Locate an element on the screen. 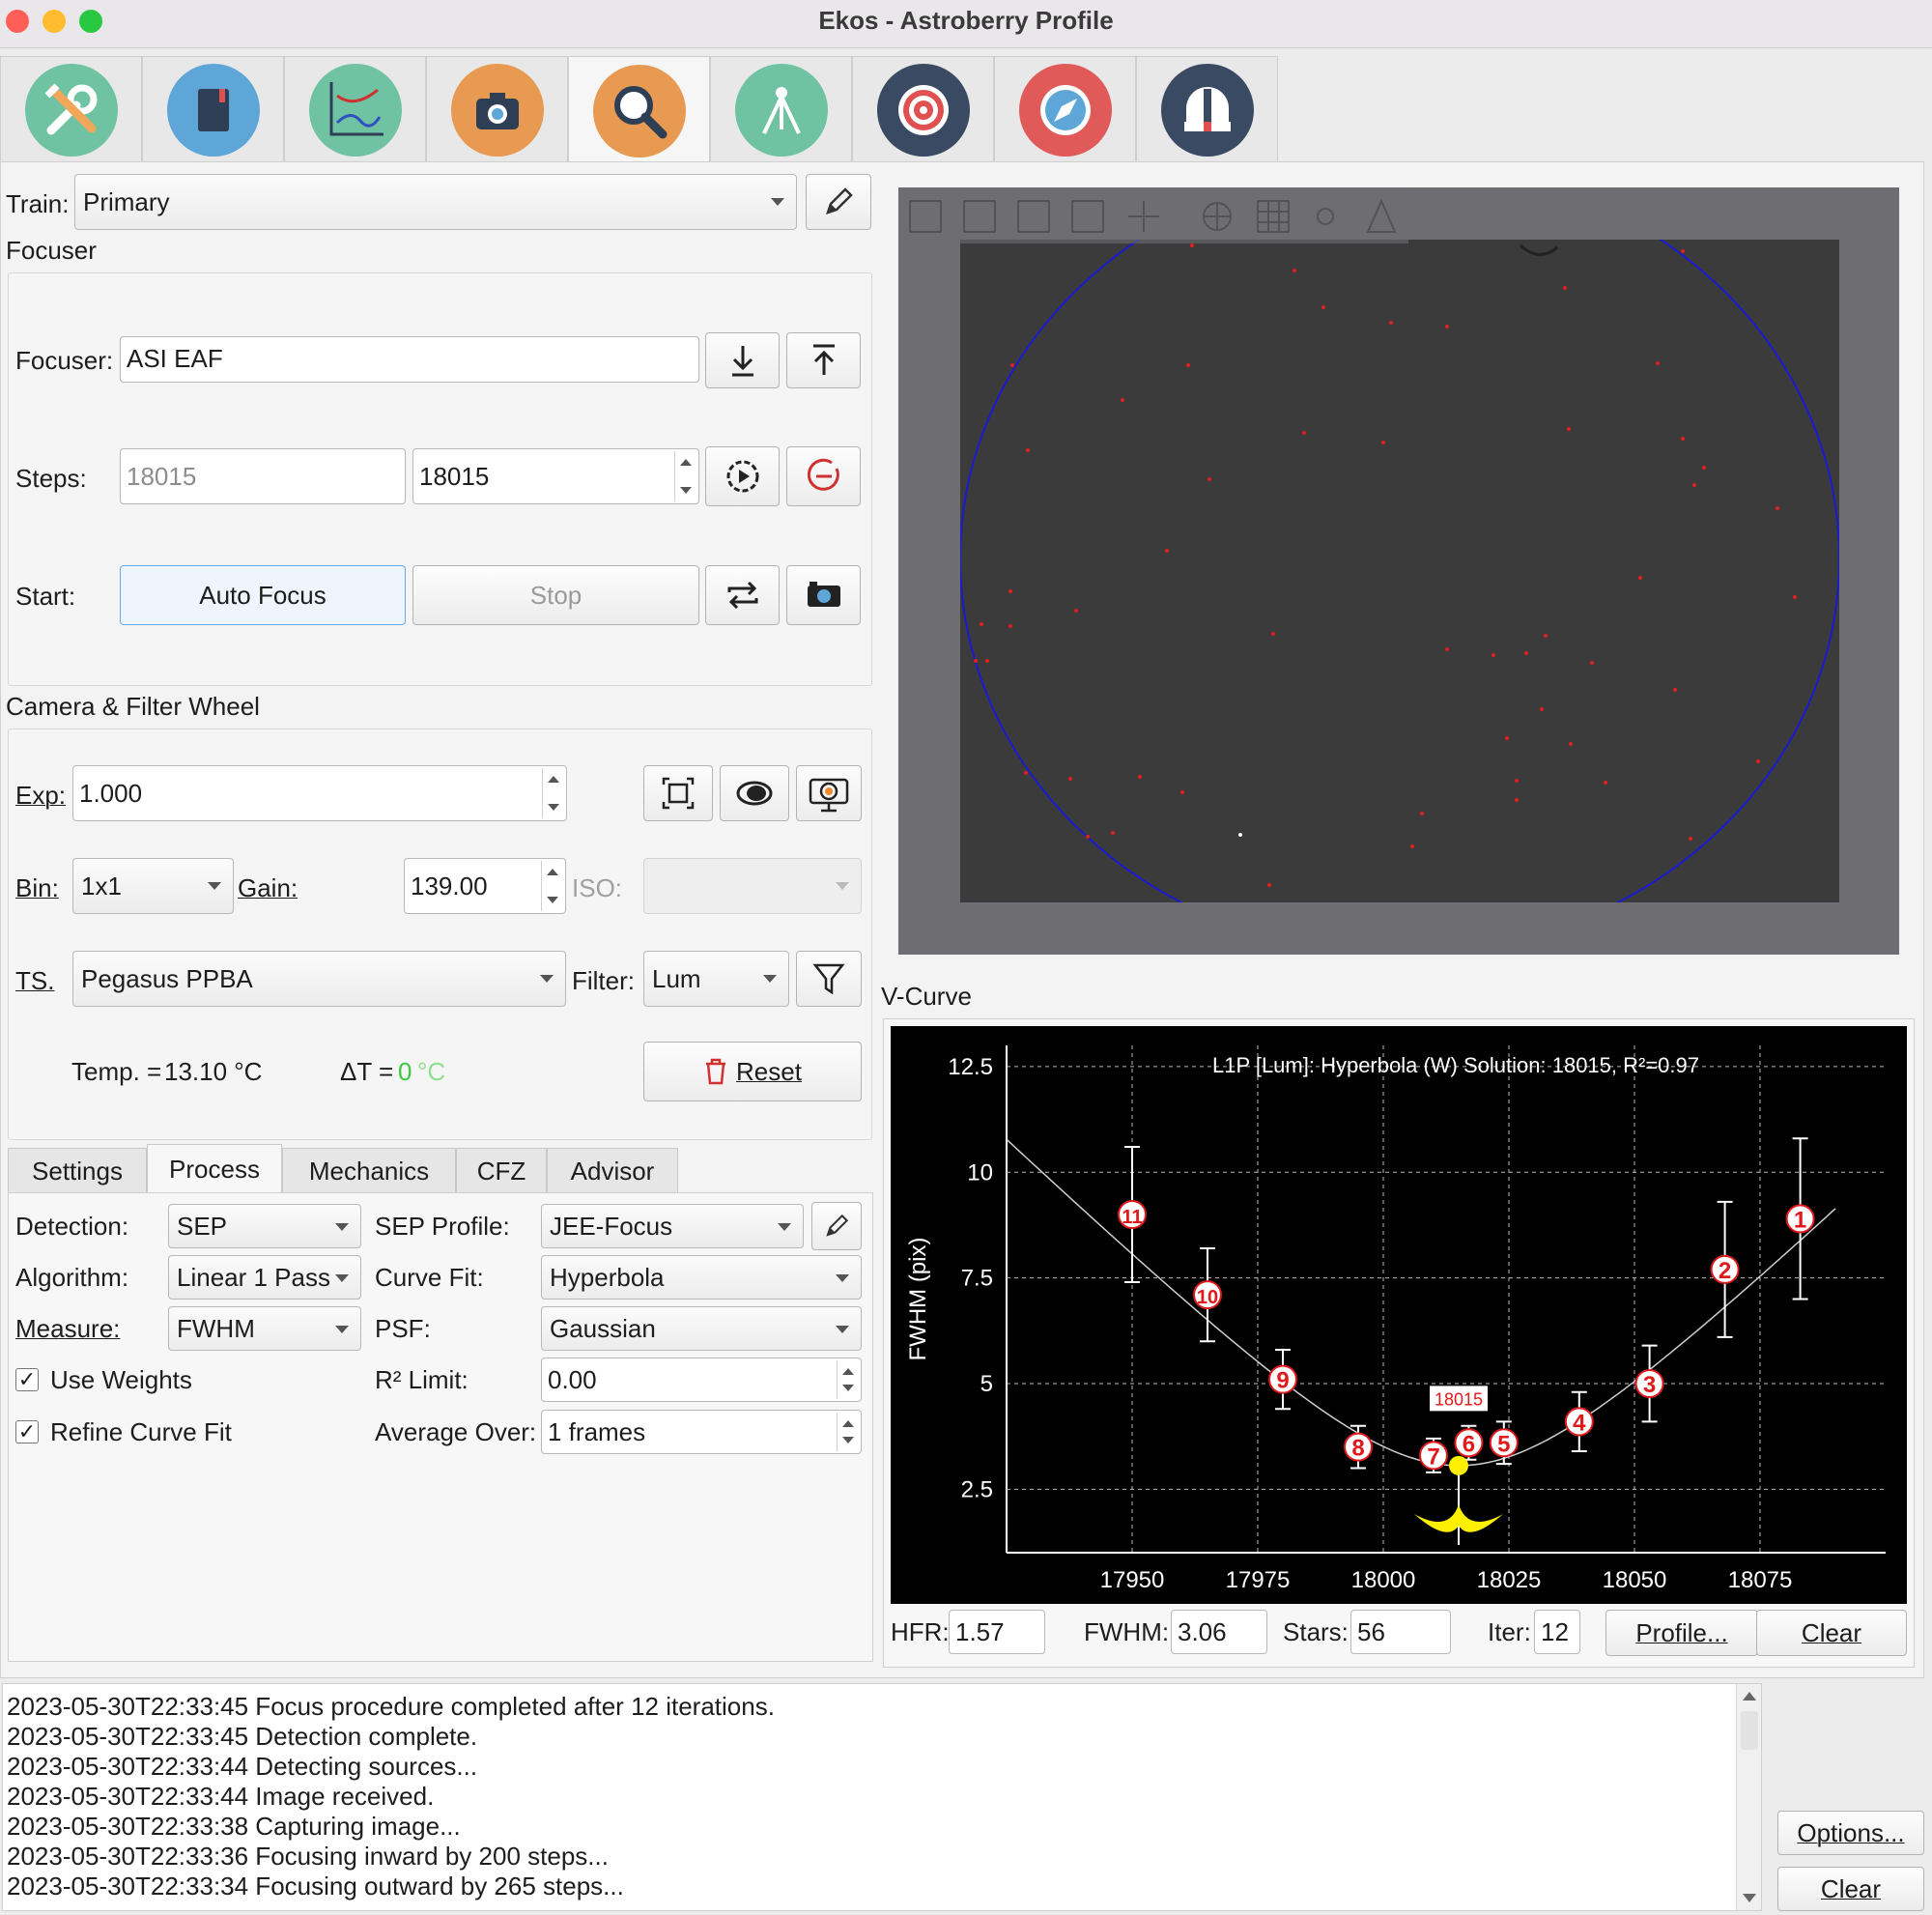 The image size is (1932, 1915). abort-move-button is located at coordinates (823, 476).